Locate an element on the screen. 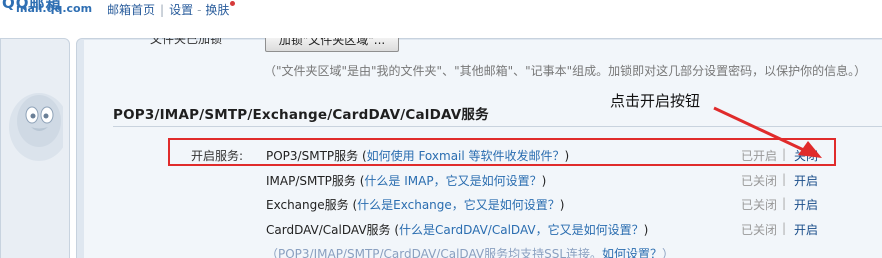 This screenshot has height=258, width=882. left-sidebar is located at coordinates (35, 148).